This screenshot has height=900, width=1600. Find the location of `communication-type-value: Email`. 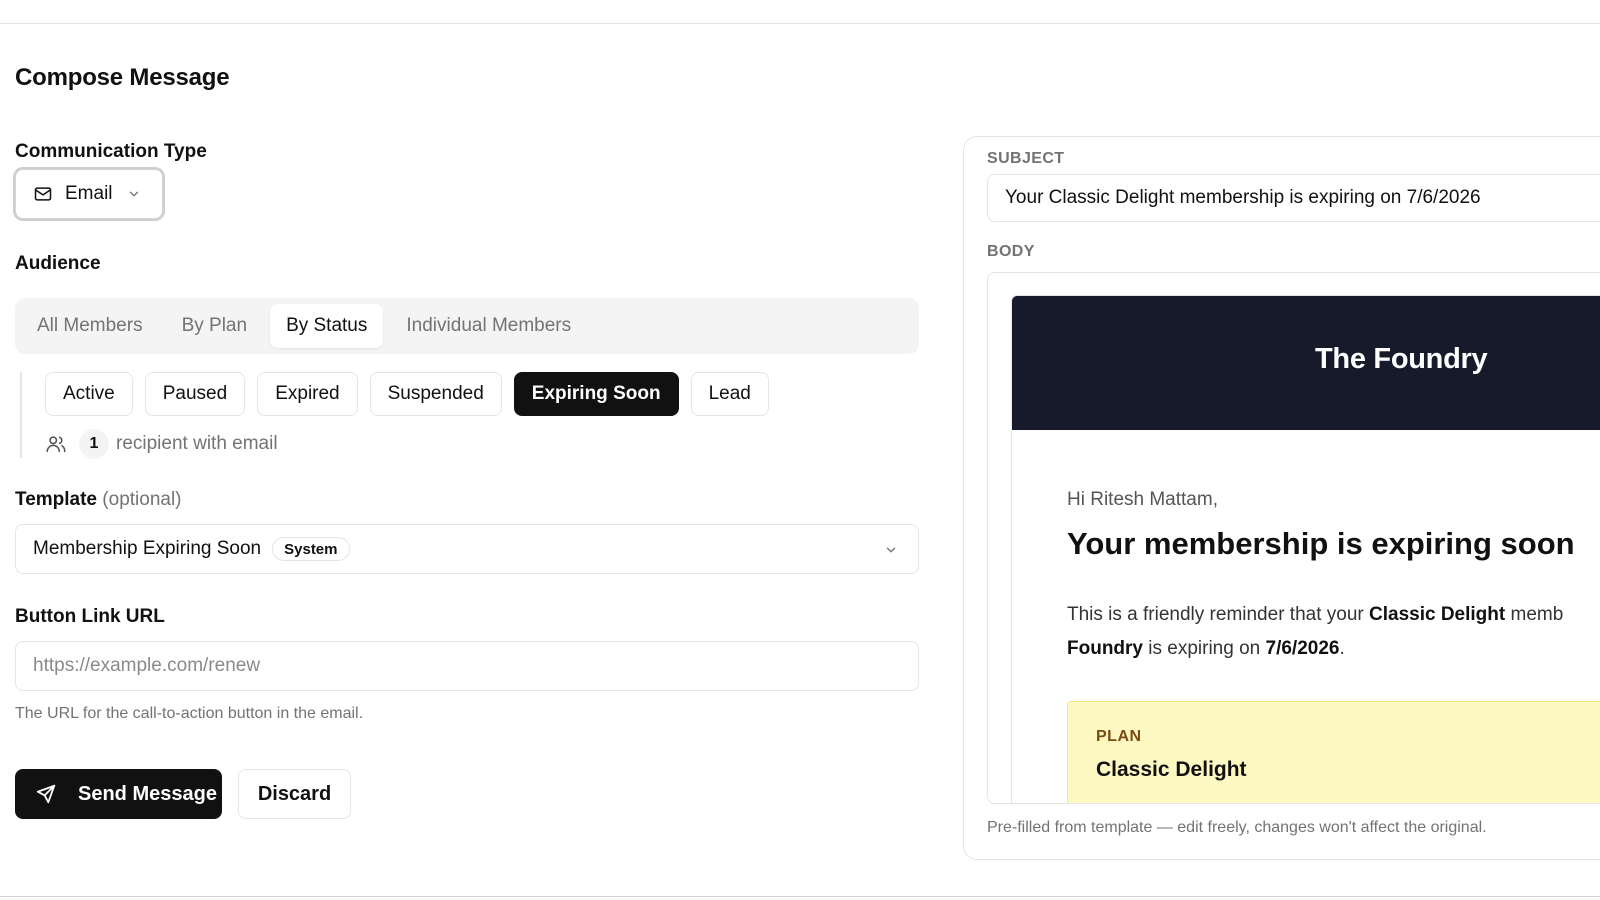

communication-type-value: Email is located at coordinates (89, 193).